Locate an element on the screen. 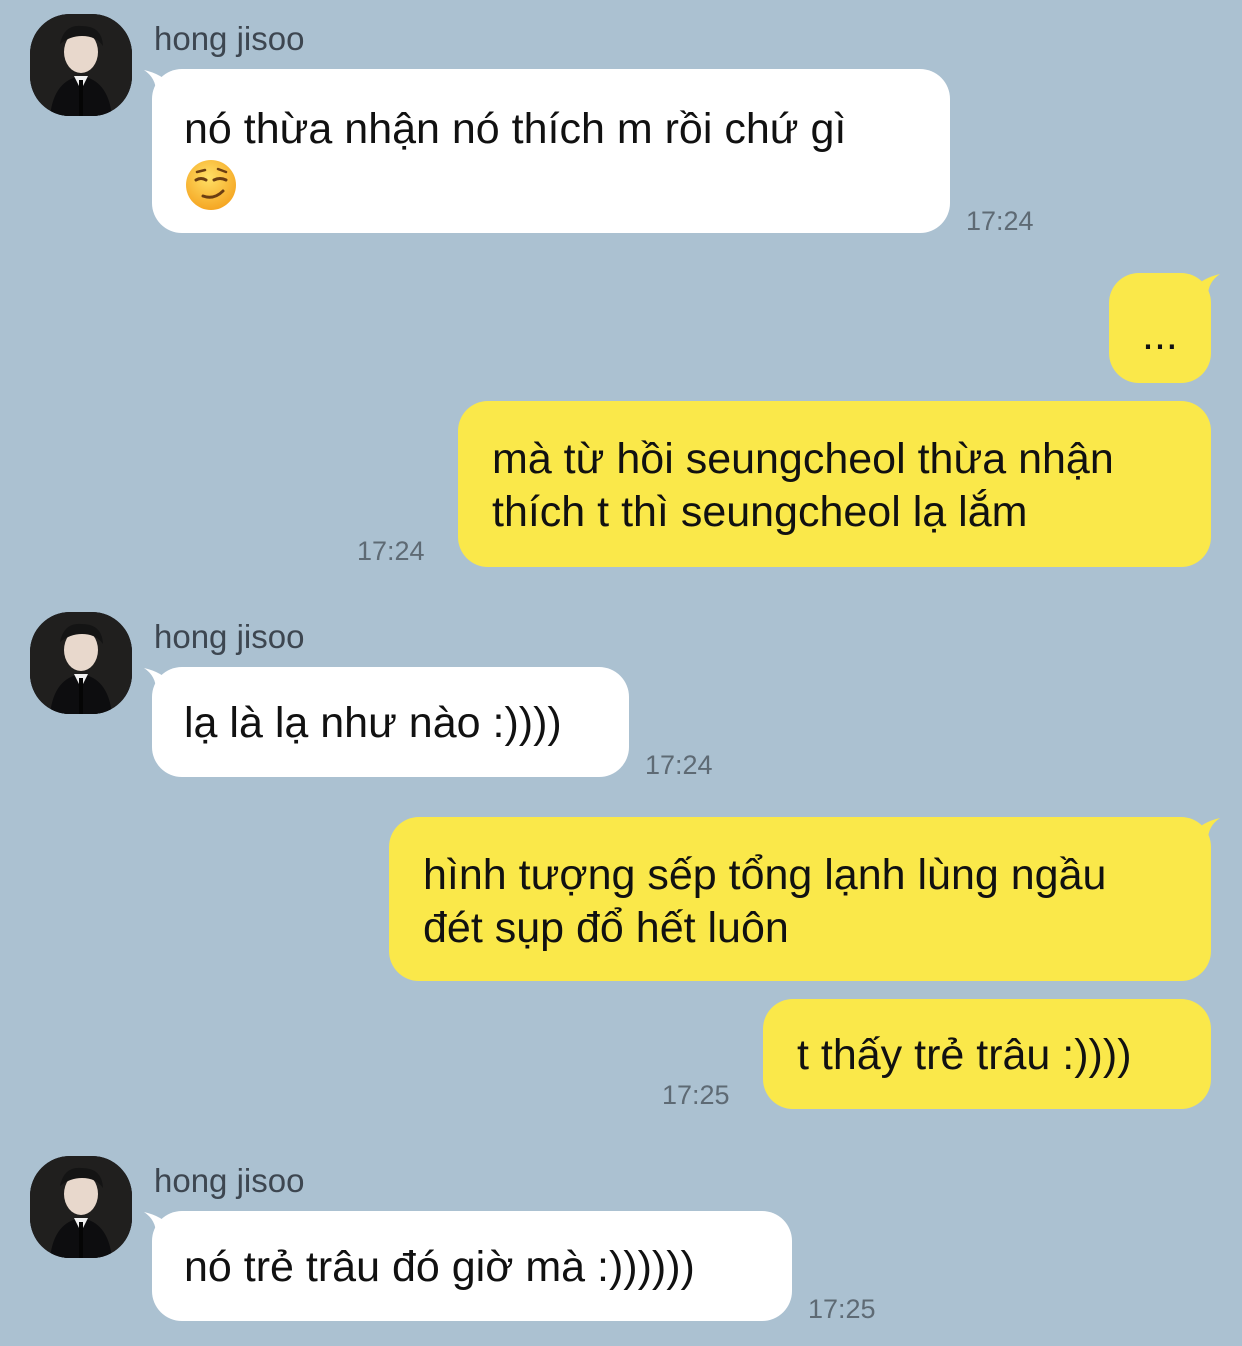 This screenshot has width=1242, height=1346. message-text: nó trẻ trâu đó giờ mà :)))))) is located at coordinates (439, 1267).